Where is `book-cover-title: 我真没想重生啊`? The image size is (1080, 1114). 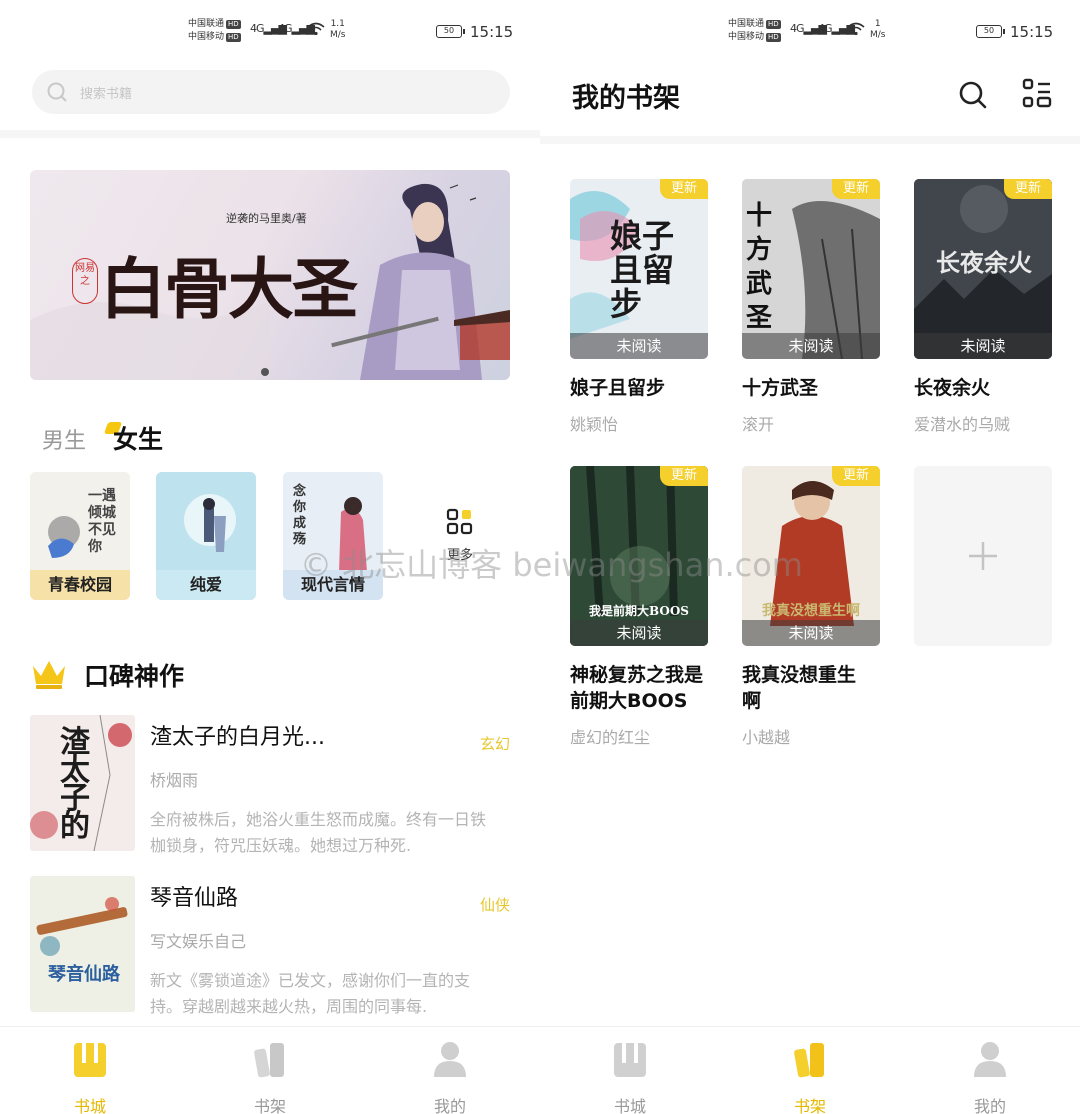
book-cover-title: 我真没想重生啊 is located at coordinates (811, 611).